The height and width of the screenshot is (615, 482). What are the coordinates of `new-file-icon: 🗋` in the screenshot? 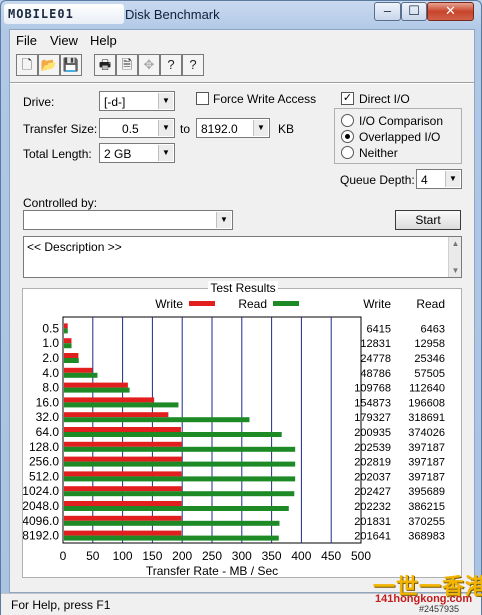 It's located at (27, 65).